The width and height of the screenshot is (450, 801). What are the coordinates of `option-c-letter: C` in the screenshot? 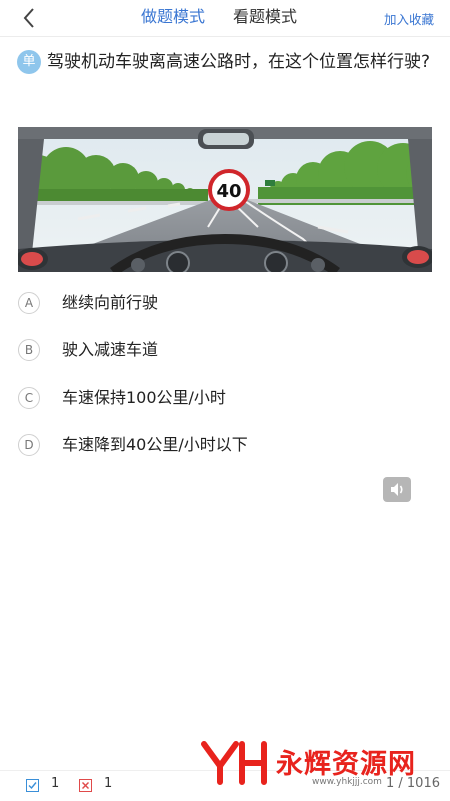 It's located at (29, 398).